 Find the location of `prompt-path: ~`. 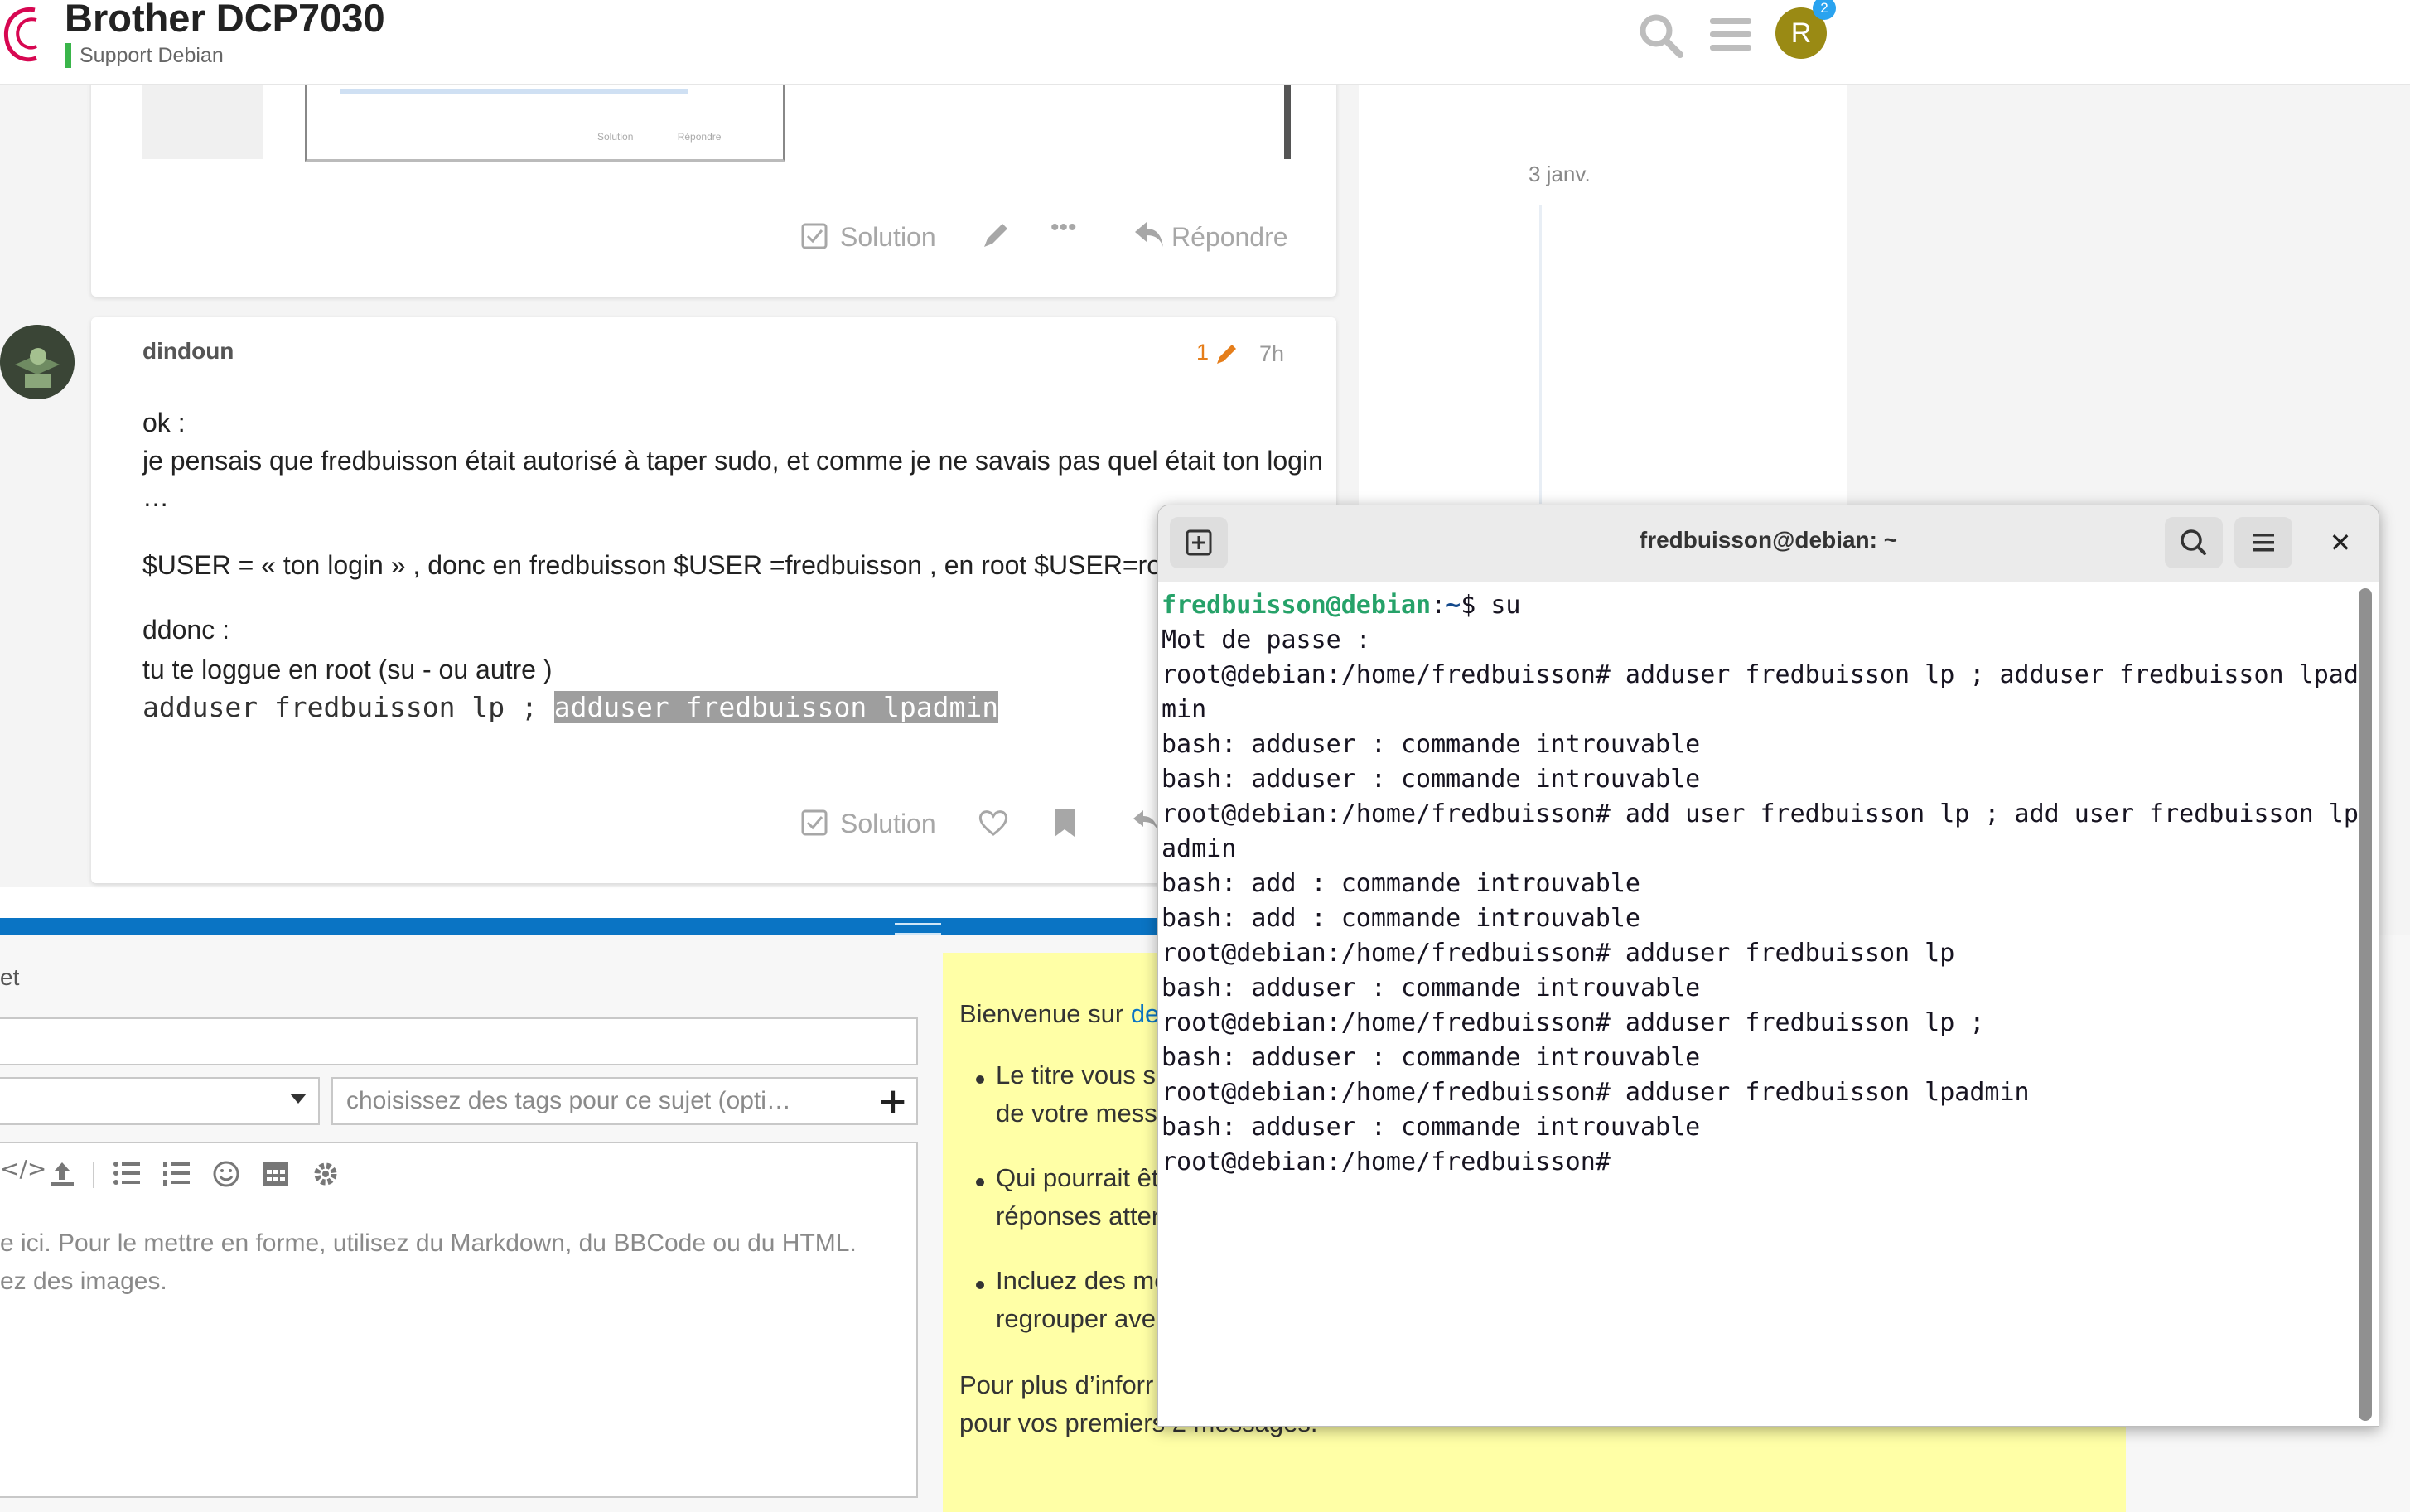

prompt-path: ~ is located at coordinates (1453, 605).